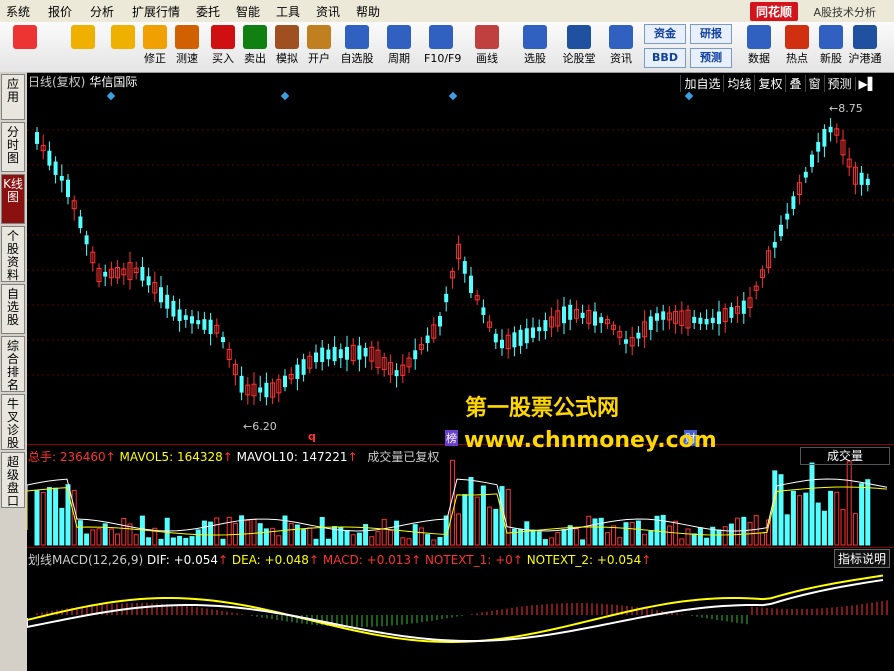  What do you see at coordinates (56, 82) in the screenshot?
I see `period-label: 日线(复权)` at bounding box center [56, 82].